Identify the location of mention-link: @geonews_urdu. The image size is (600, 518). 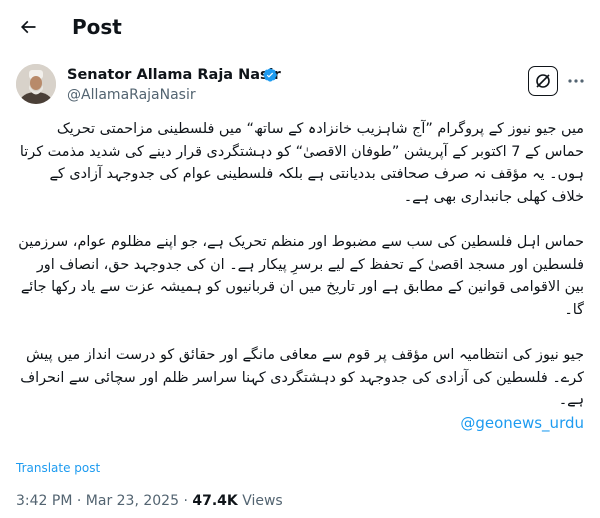
(300, 423).